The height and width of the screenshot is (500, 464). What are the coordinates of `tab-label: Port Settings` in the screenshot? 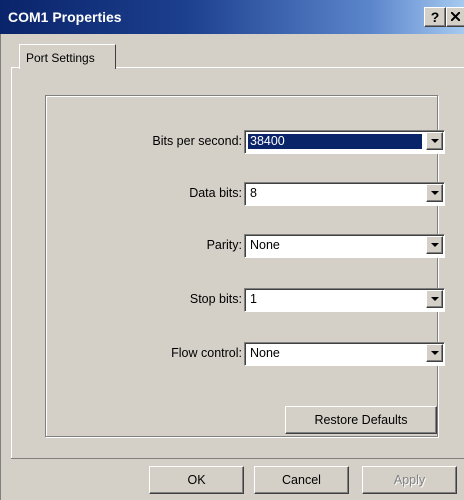 It's located at (60, 58).